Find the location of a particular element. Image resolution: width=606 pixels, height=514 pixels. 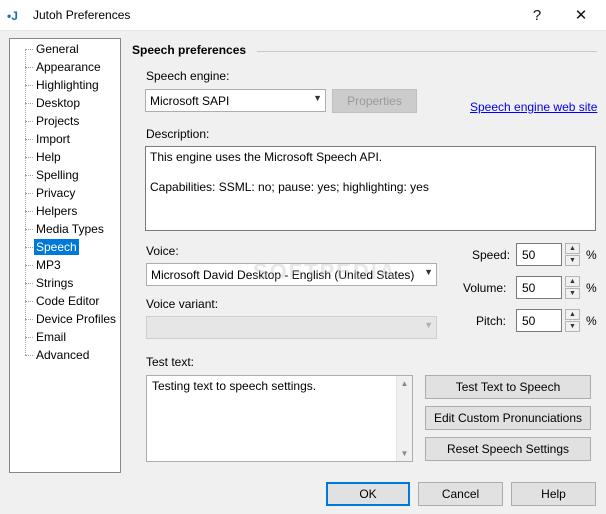

scroll-down-icon: ▼ is located at coordinates (404, 453).